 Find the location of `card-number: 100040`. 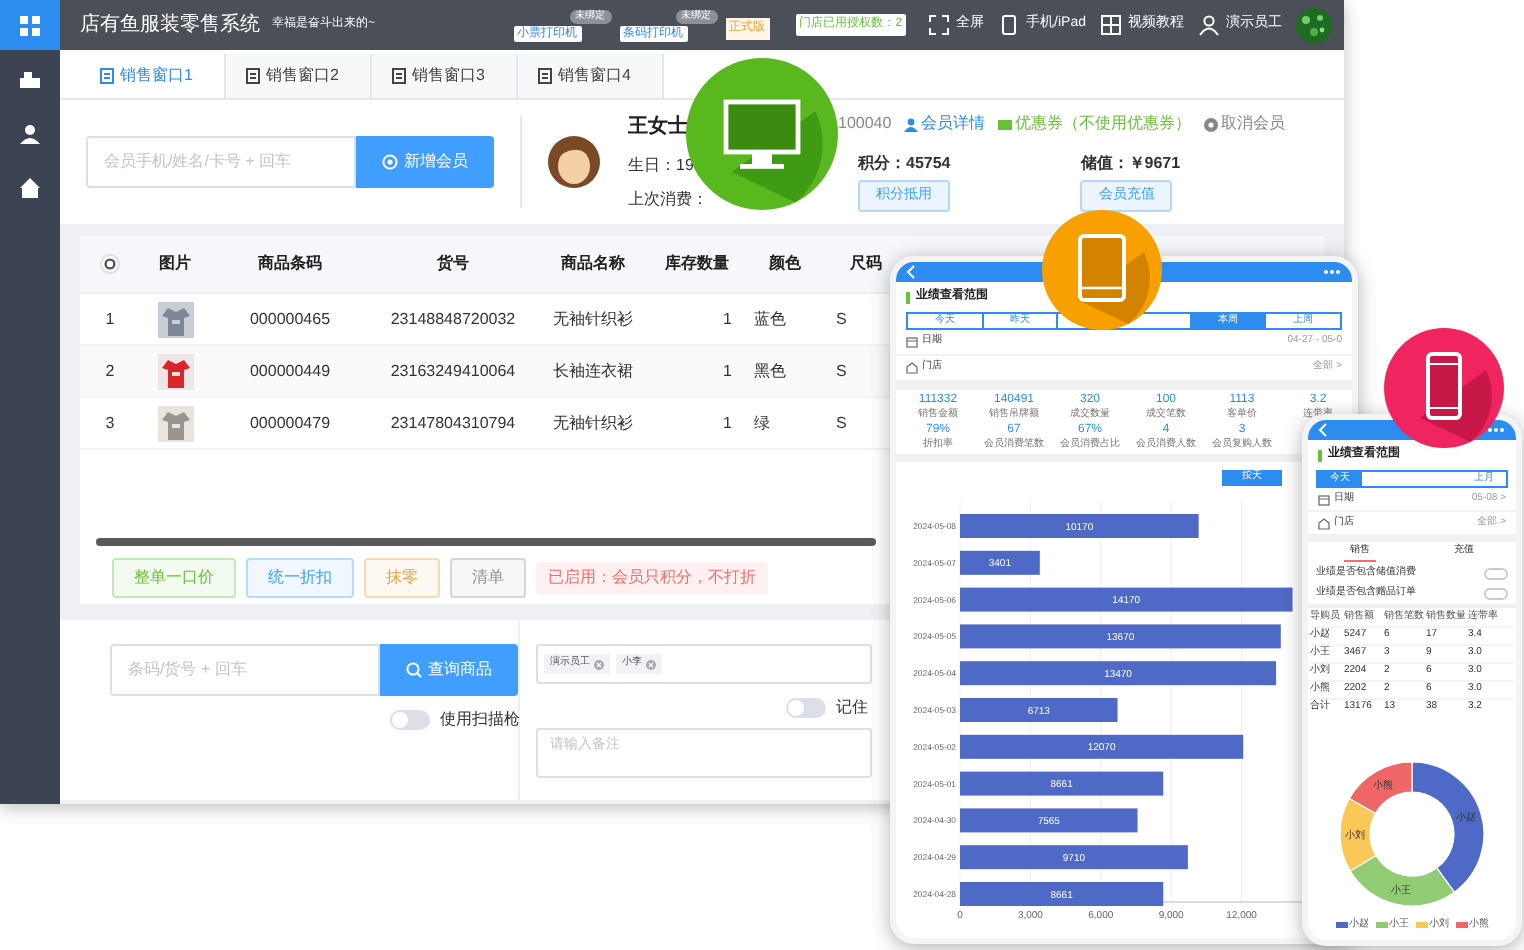

card-number: 100040 is located at coordinates (865, 124).